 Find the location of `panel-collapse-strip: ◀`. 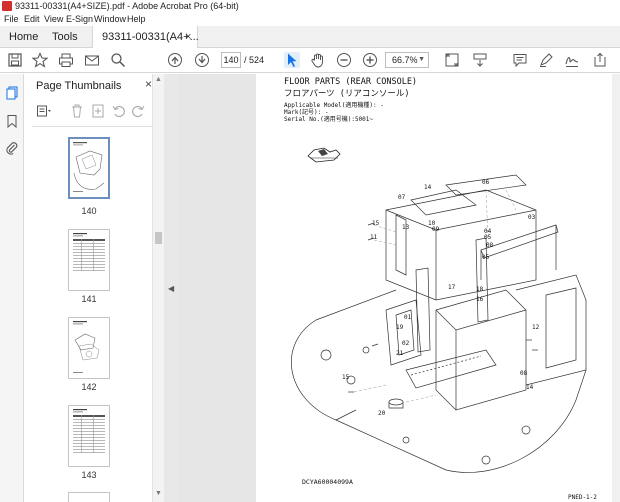

panel-collapse-strip: ◀ is located at coordinates (171, 288).